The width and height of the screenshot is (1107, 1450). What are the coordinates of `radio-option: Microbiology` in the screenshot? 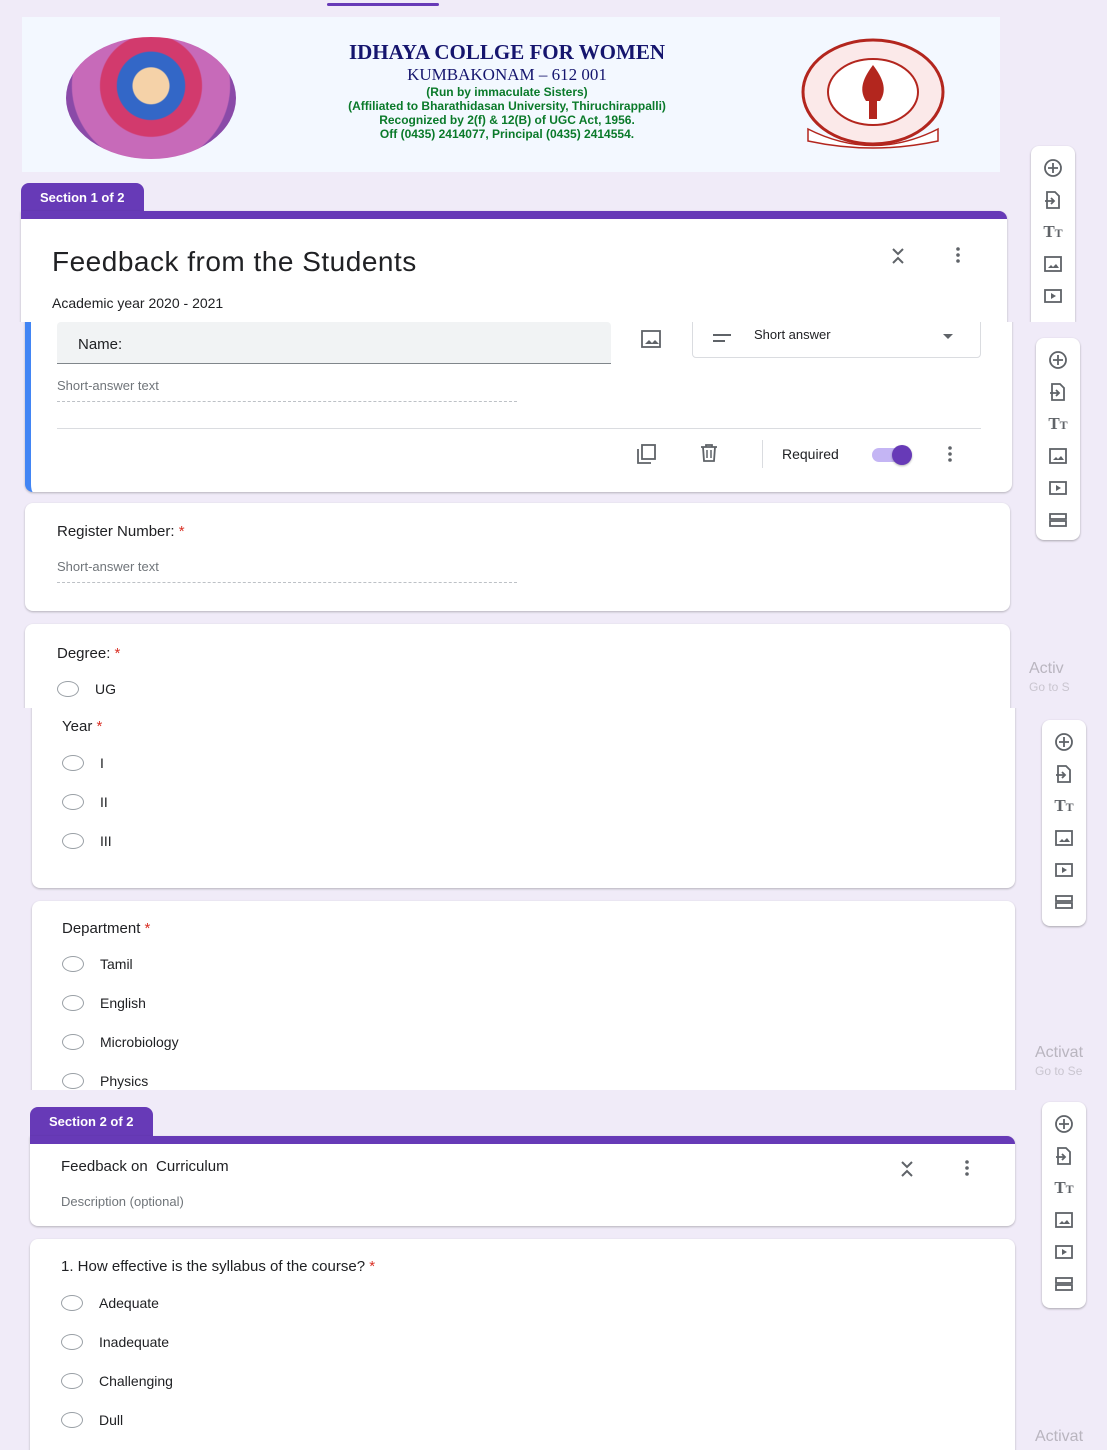 It's located at (120, 1042).